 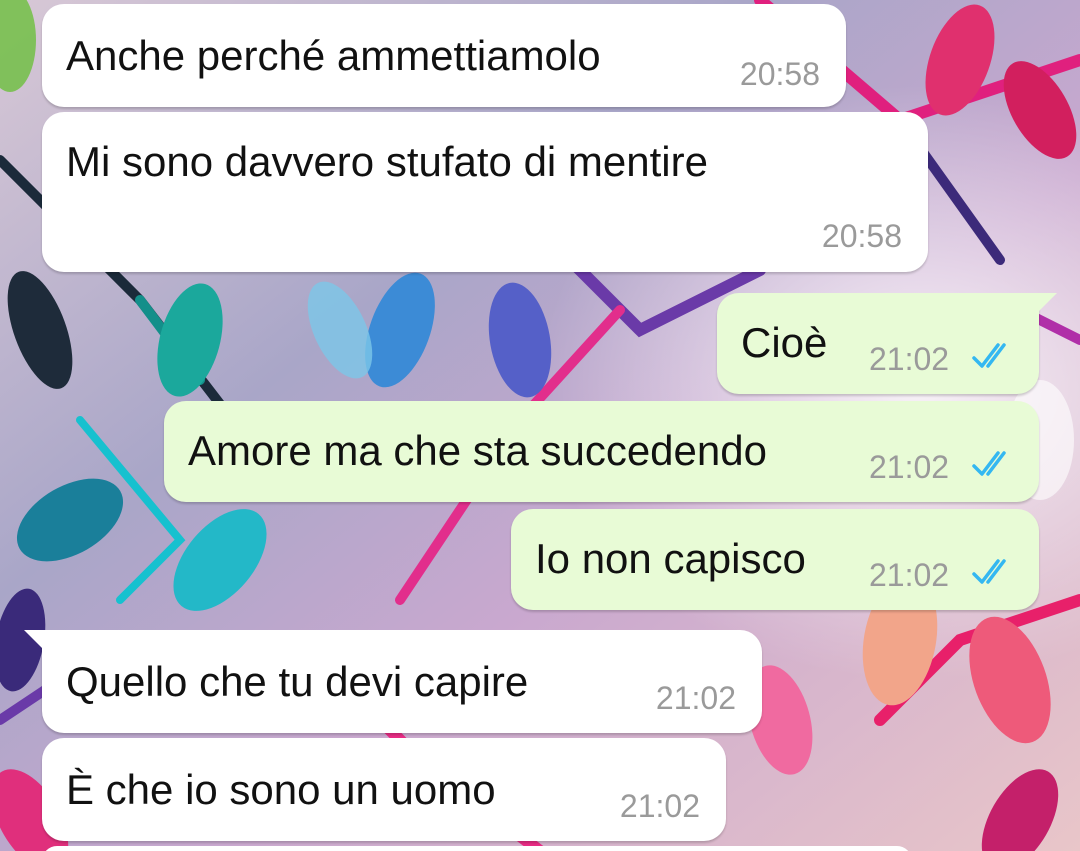 I want to click on message-text: È che io sono un uomo, so click(x=281, y=789).